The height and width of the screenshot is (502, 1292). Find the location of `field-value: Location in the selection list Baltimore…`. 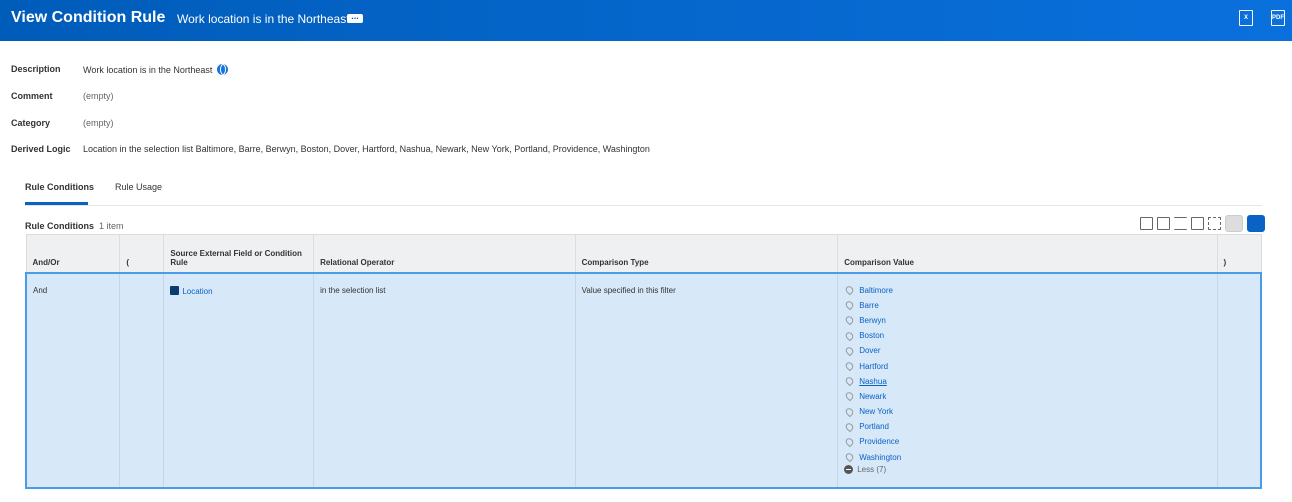

field-value: Location in the selection list Baltimore… is located at coordinates (366, 149).